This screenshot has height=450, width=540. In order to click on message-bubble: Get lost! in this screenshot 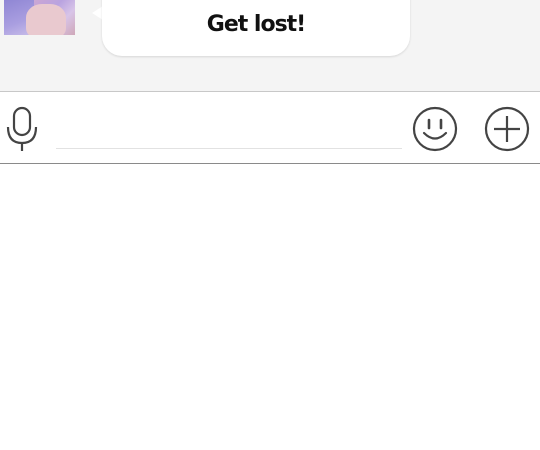, I will do `click(256, 28)`.